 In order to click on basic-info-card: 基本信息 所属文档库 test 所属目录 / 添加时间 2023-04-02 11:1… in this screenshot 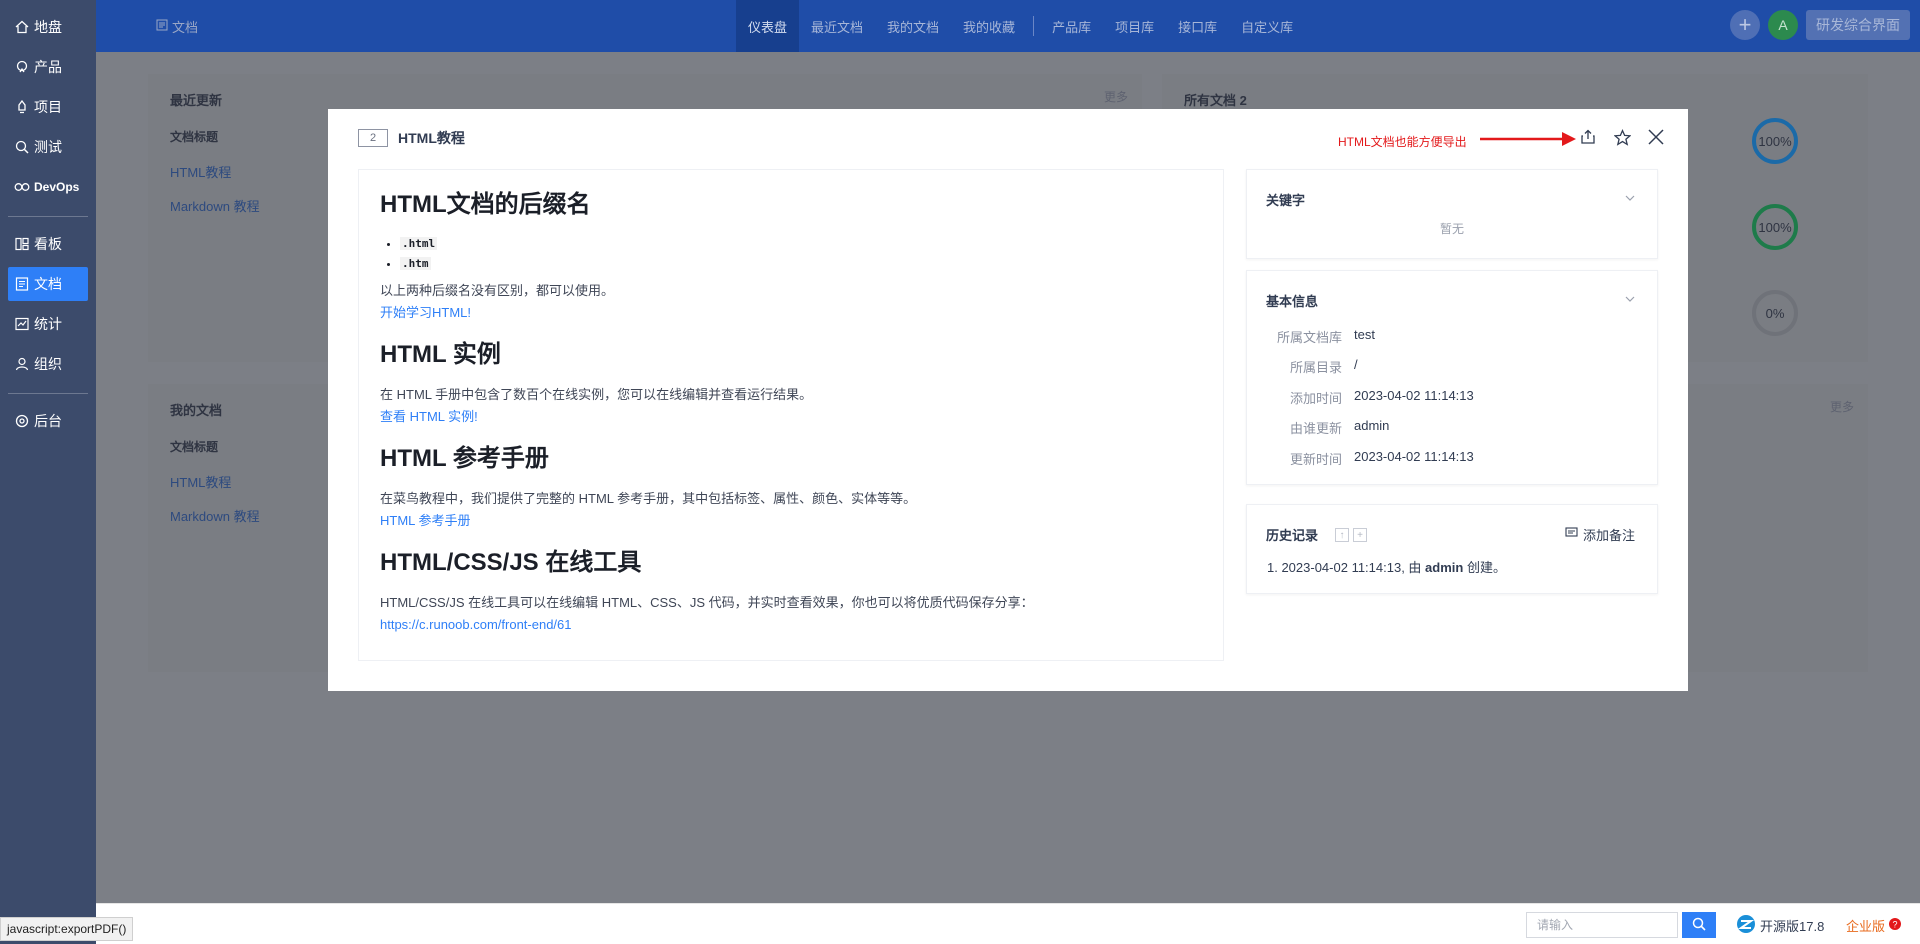, I will do `click(1452, 377)`.